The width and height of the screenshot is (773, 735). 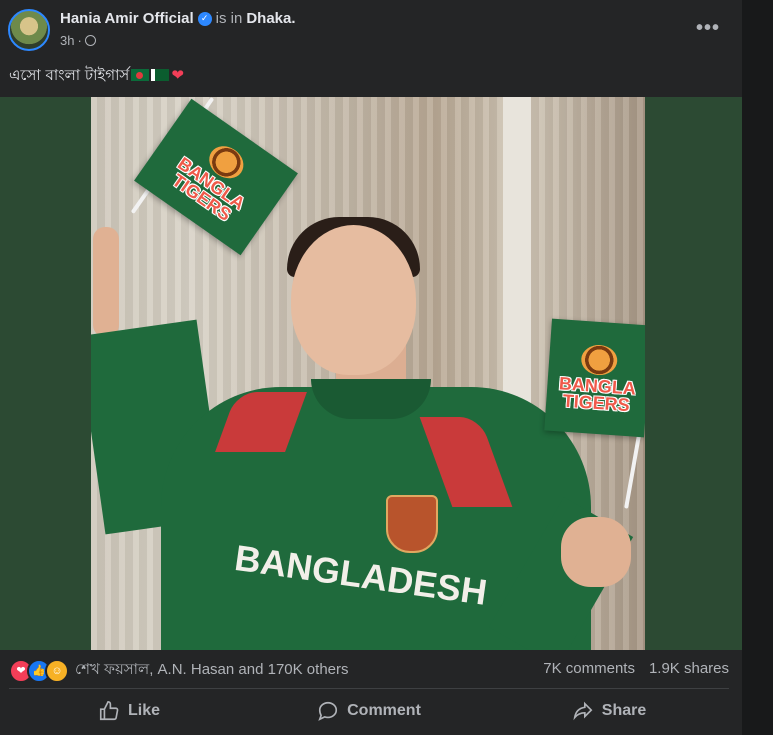 I want to click on raised-hand, so click(x=106, y=282).